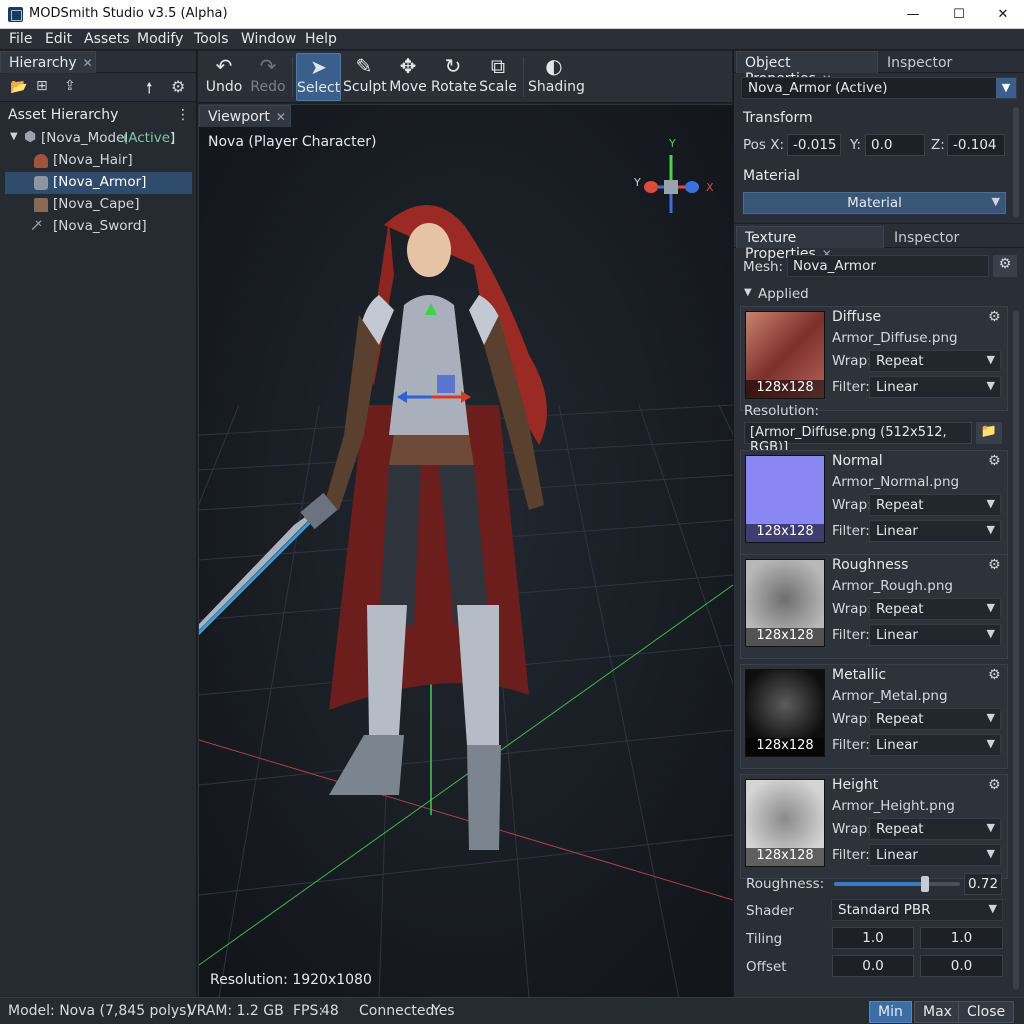 The height and width of the screenshot is (1024, 1024). Describe the element at coordinates (763, 267) in the screenshot. I see `mesh-label: Mesh:` at that location.